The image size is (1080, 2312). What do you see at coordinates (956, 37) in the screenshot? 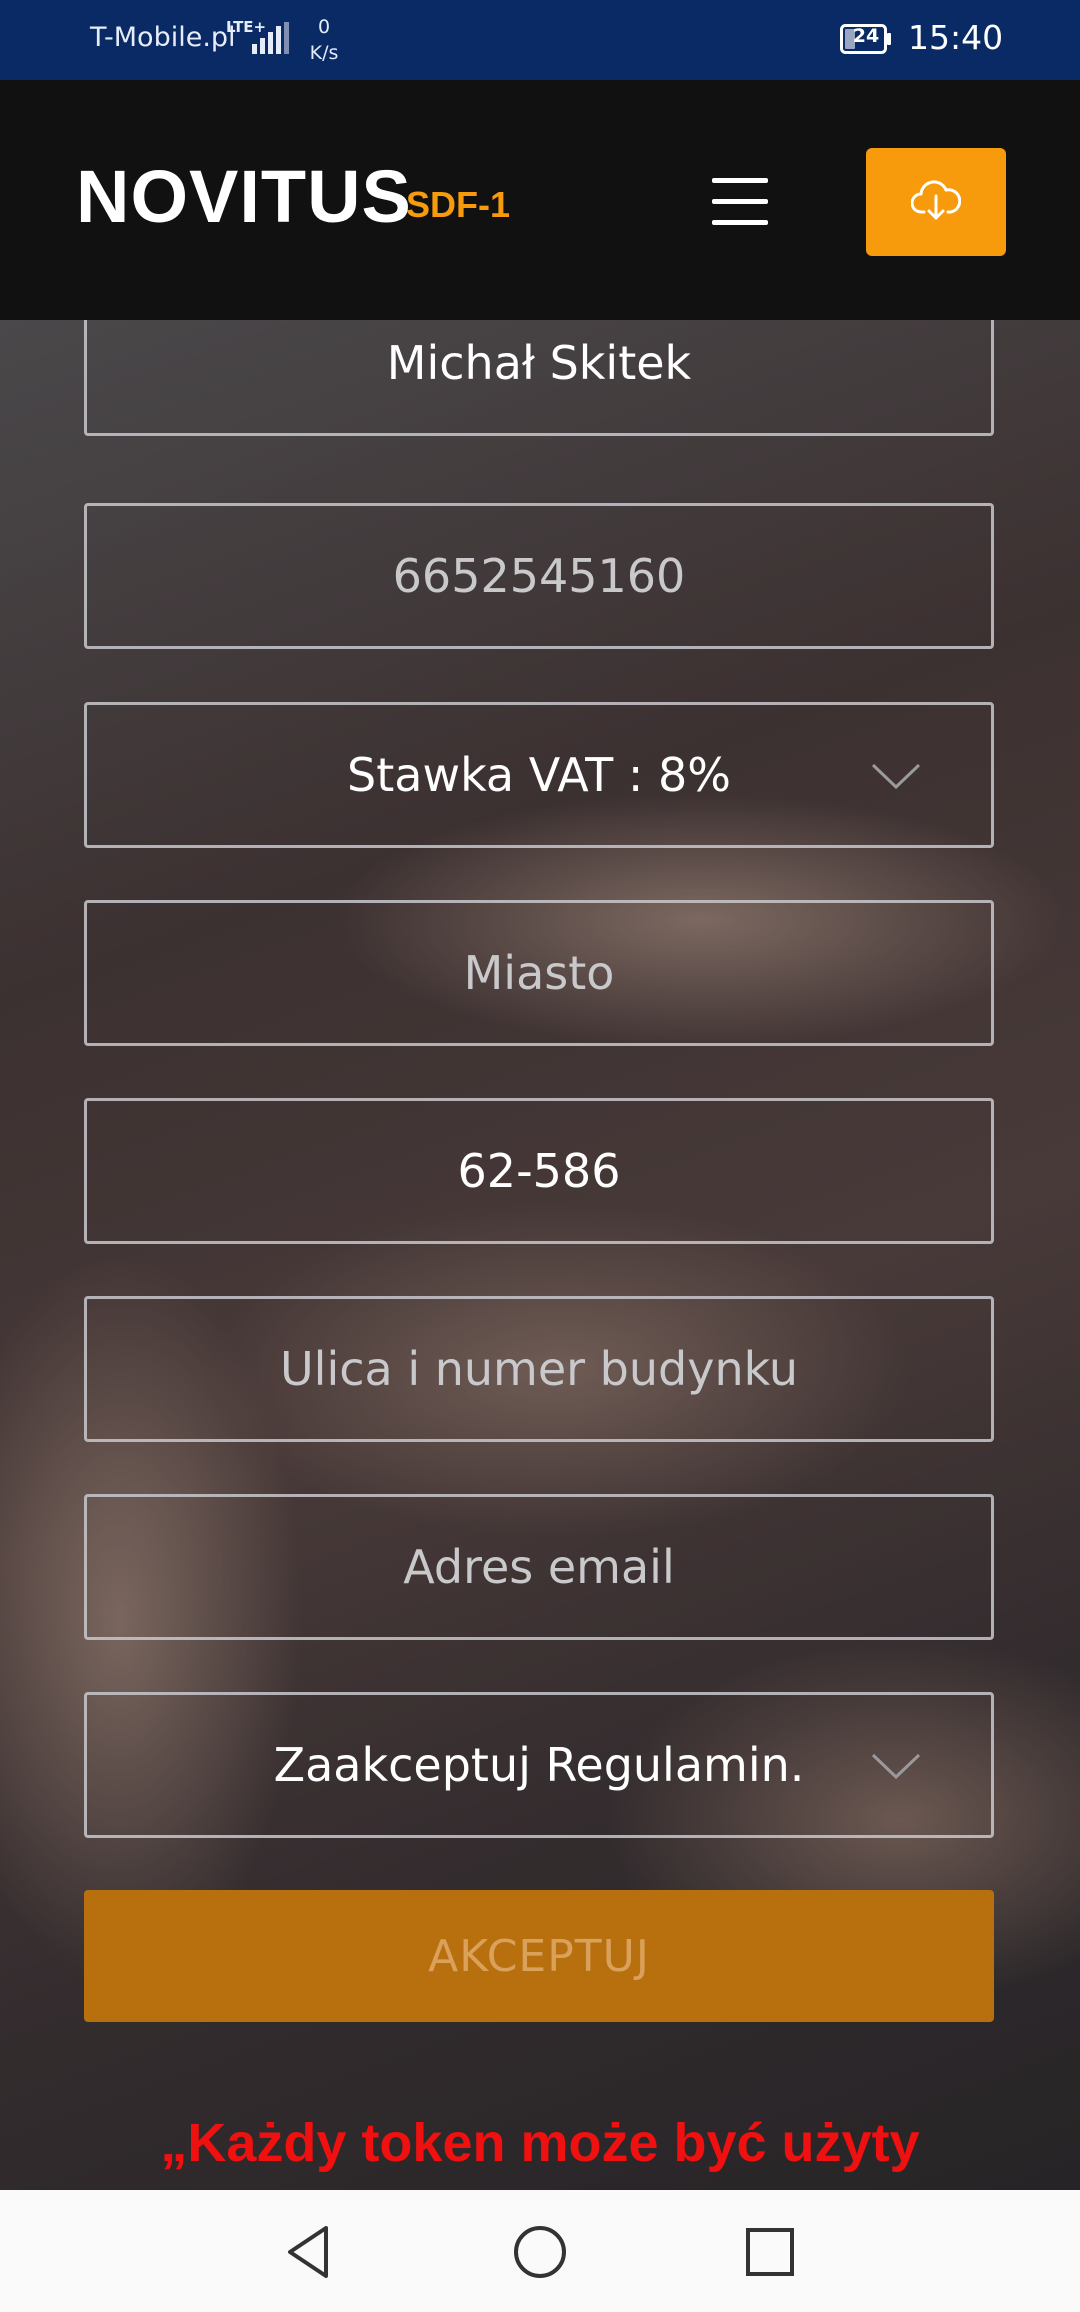
I see `clock: 15:40` at bounding box center [956, 37].